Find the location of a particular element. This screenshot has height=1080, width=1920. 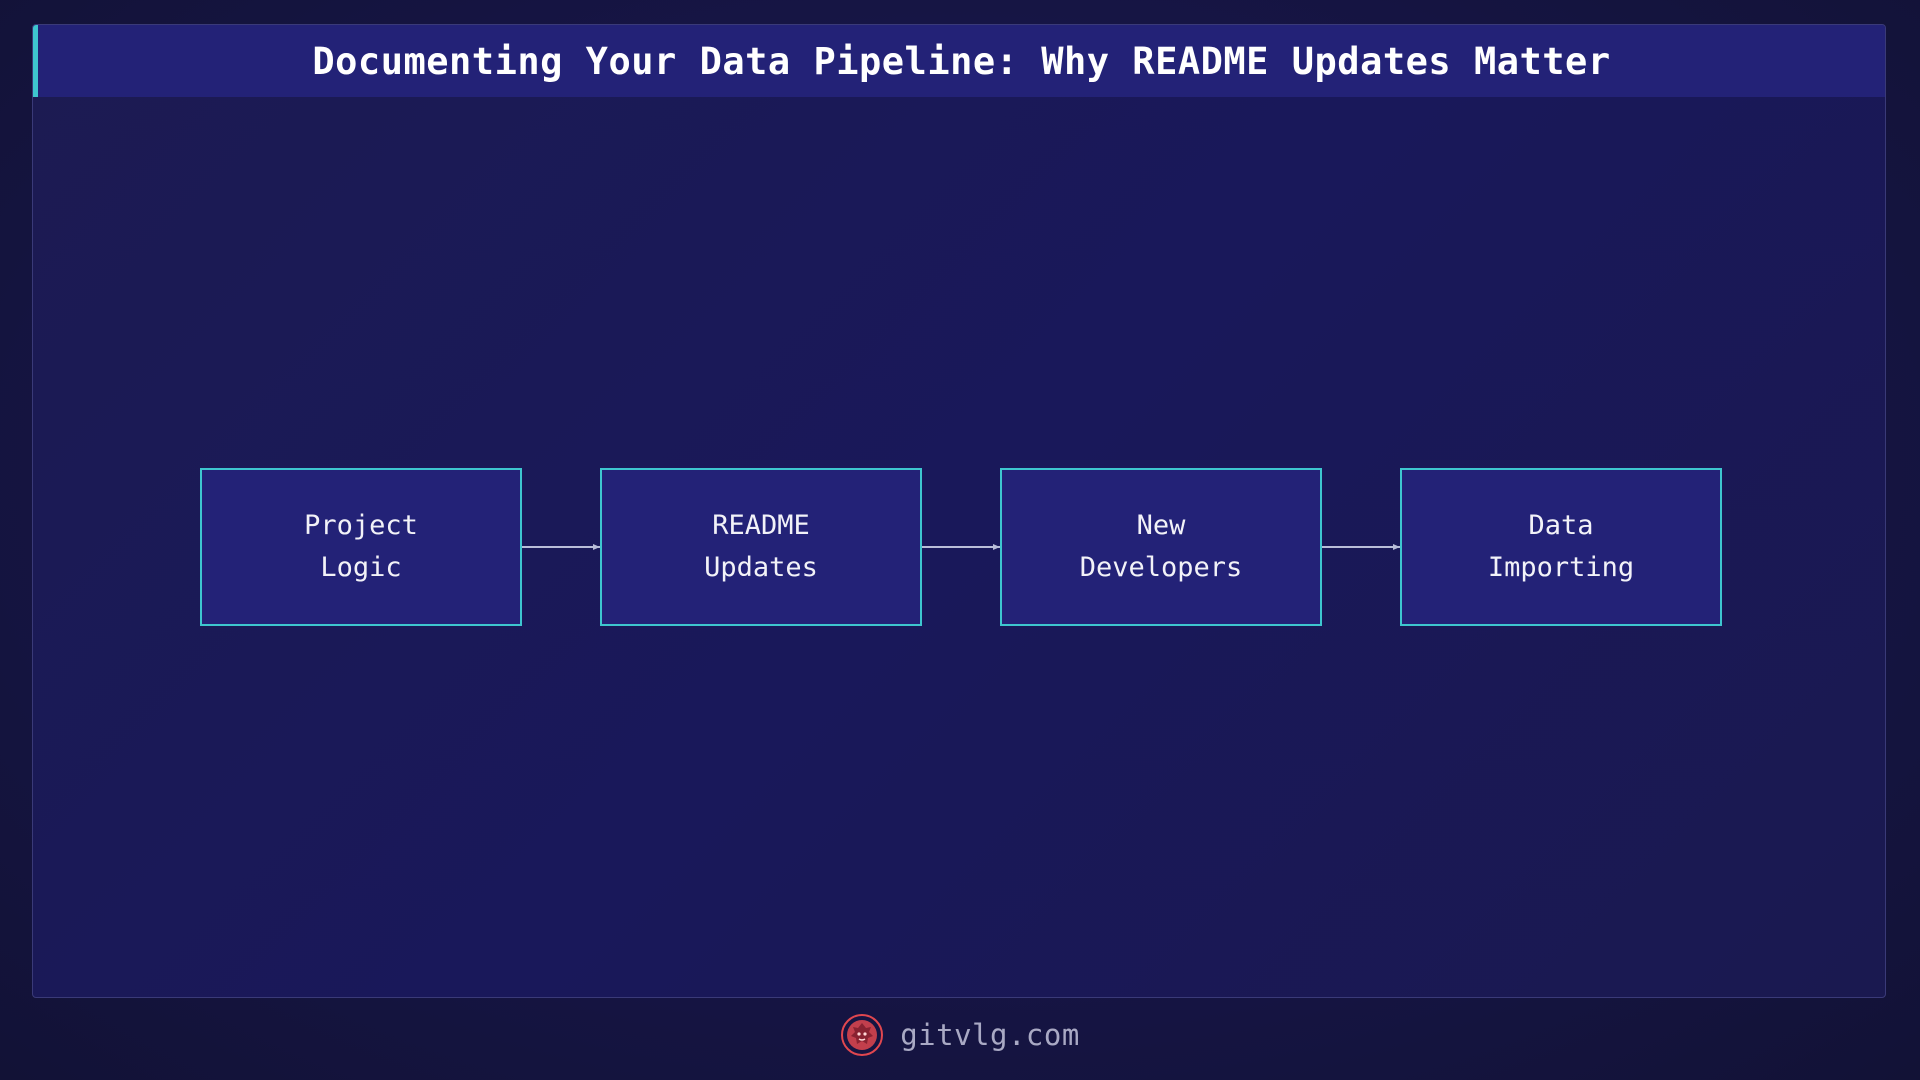

node-label-line-2: Updates is located at coordinates (761, 567).